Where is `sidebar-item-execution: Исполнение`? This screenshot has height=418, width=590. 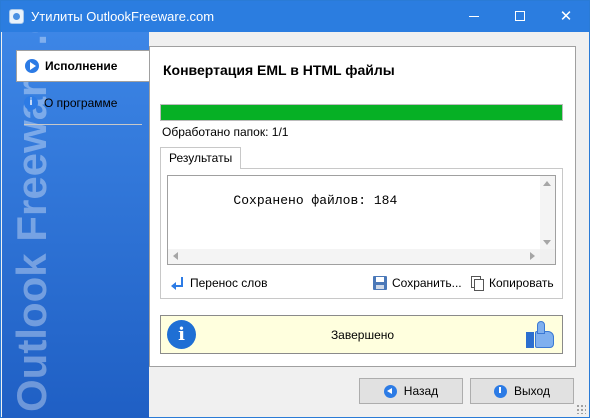
sidebar-item-execution: Исполнение is located at coordinates (82, 66).